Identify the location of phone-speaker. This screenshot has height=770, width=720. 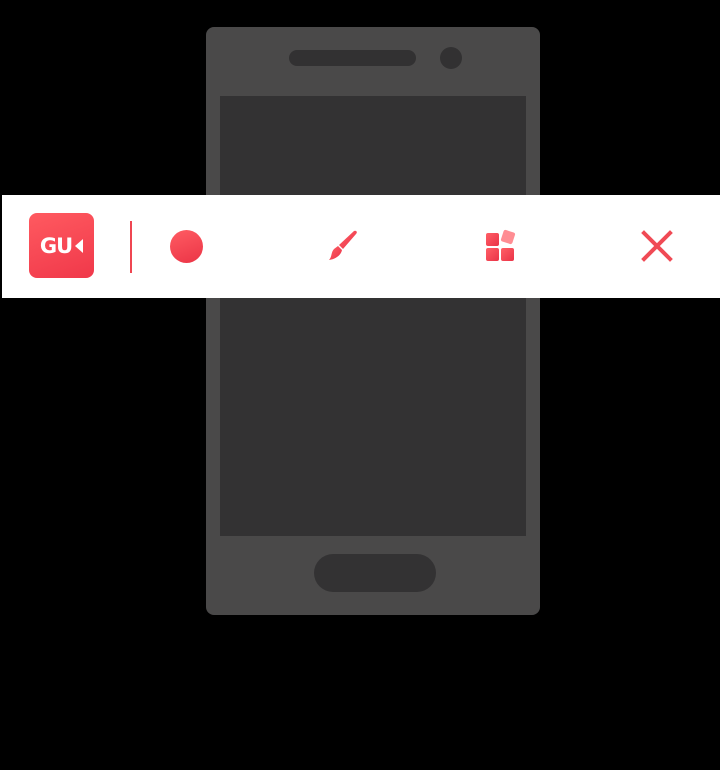
(352, 58).